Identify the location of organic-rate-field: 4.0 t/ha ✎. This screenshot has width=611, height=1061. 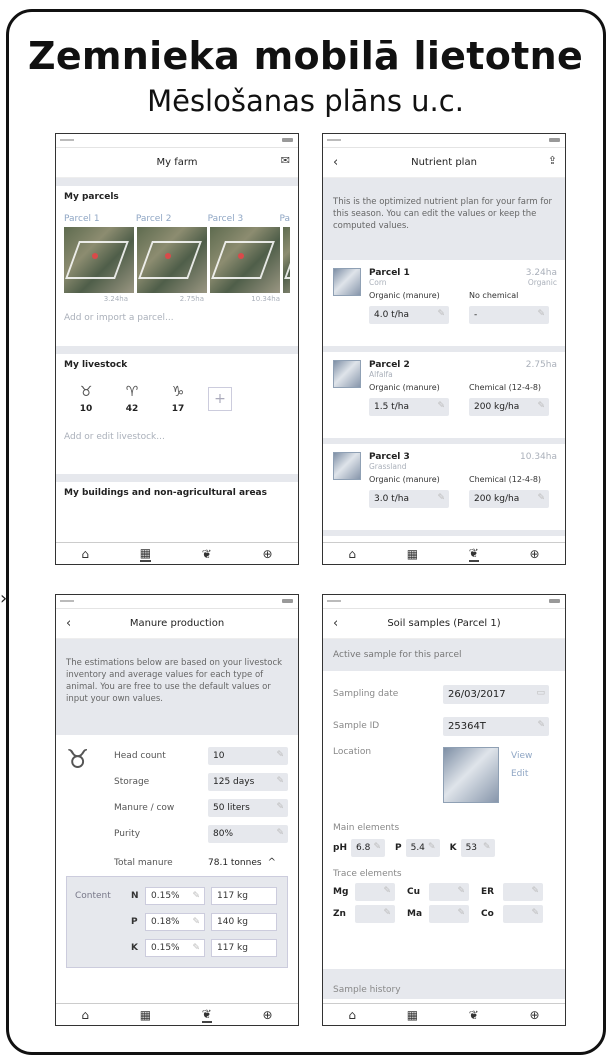
(409, 315).